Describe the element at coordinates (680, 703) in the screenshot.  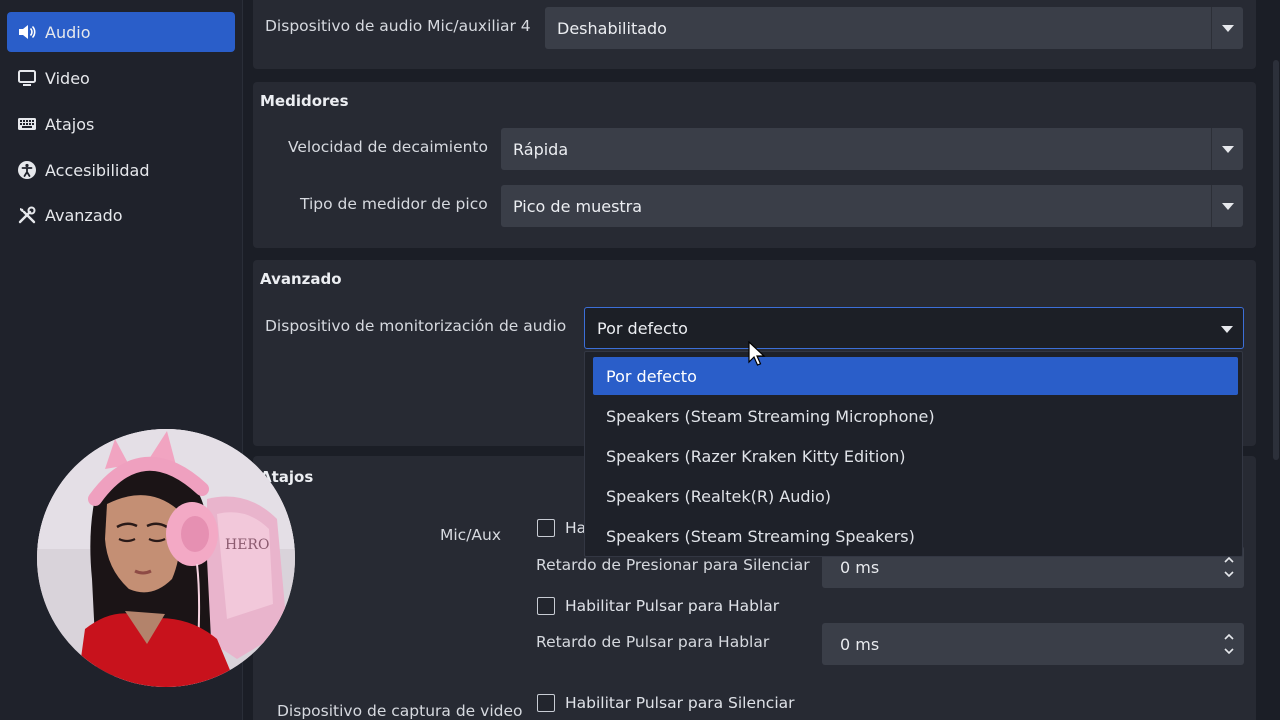
I see `checkbox-label: Habilitar Pulsar para Silenciar` at that location.